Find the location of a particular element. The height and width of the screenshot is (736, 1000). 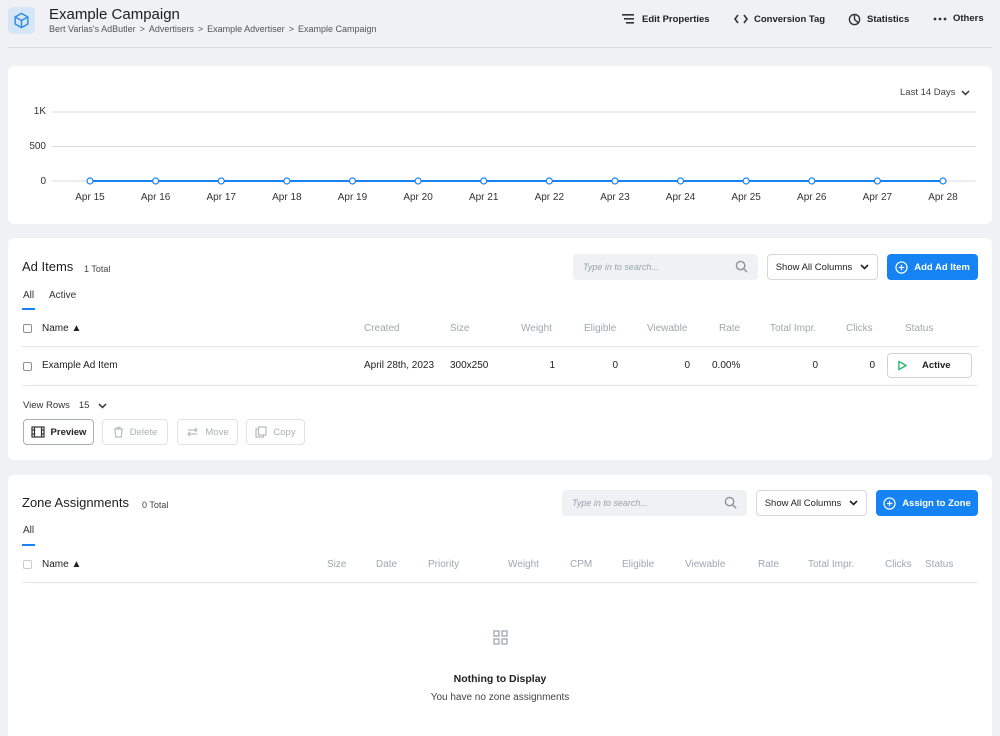

cell-viewable: 0 is located at coordinates (687, 365).